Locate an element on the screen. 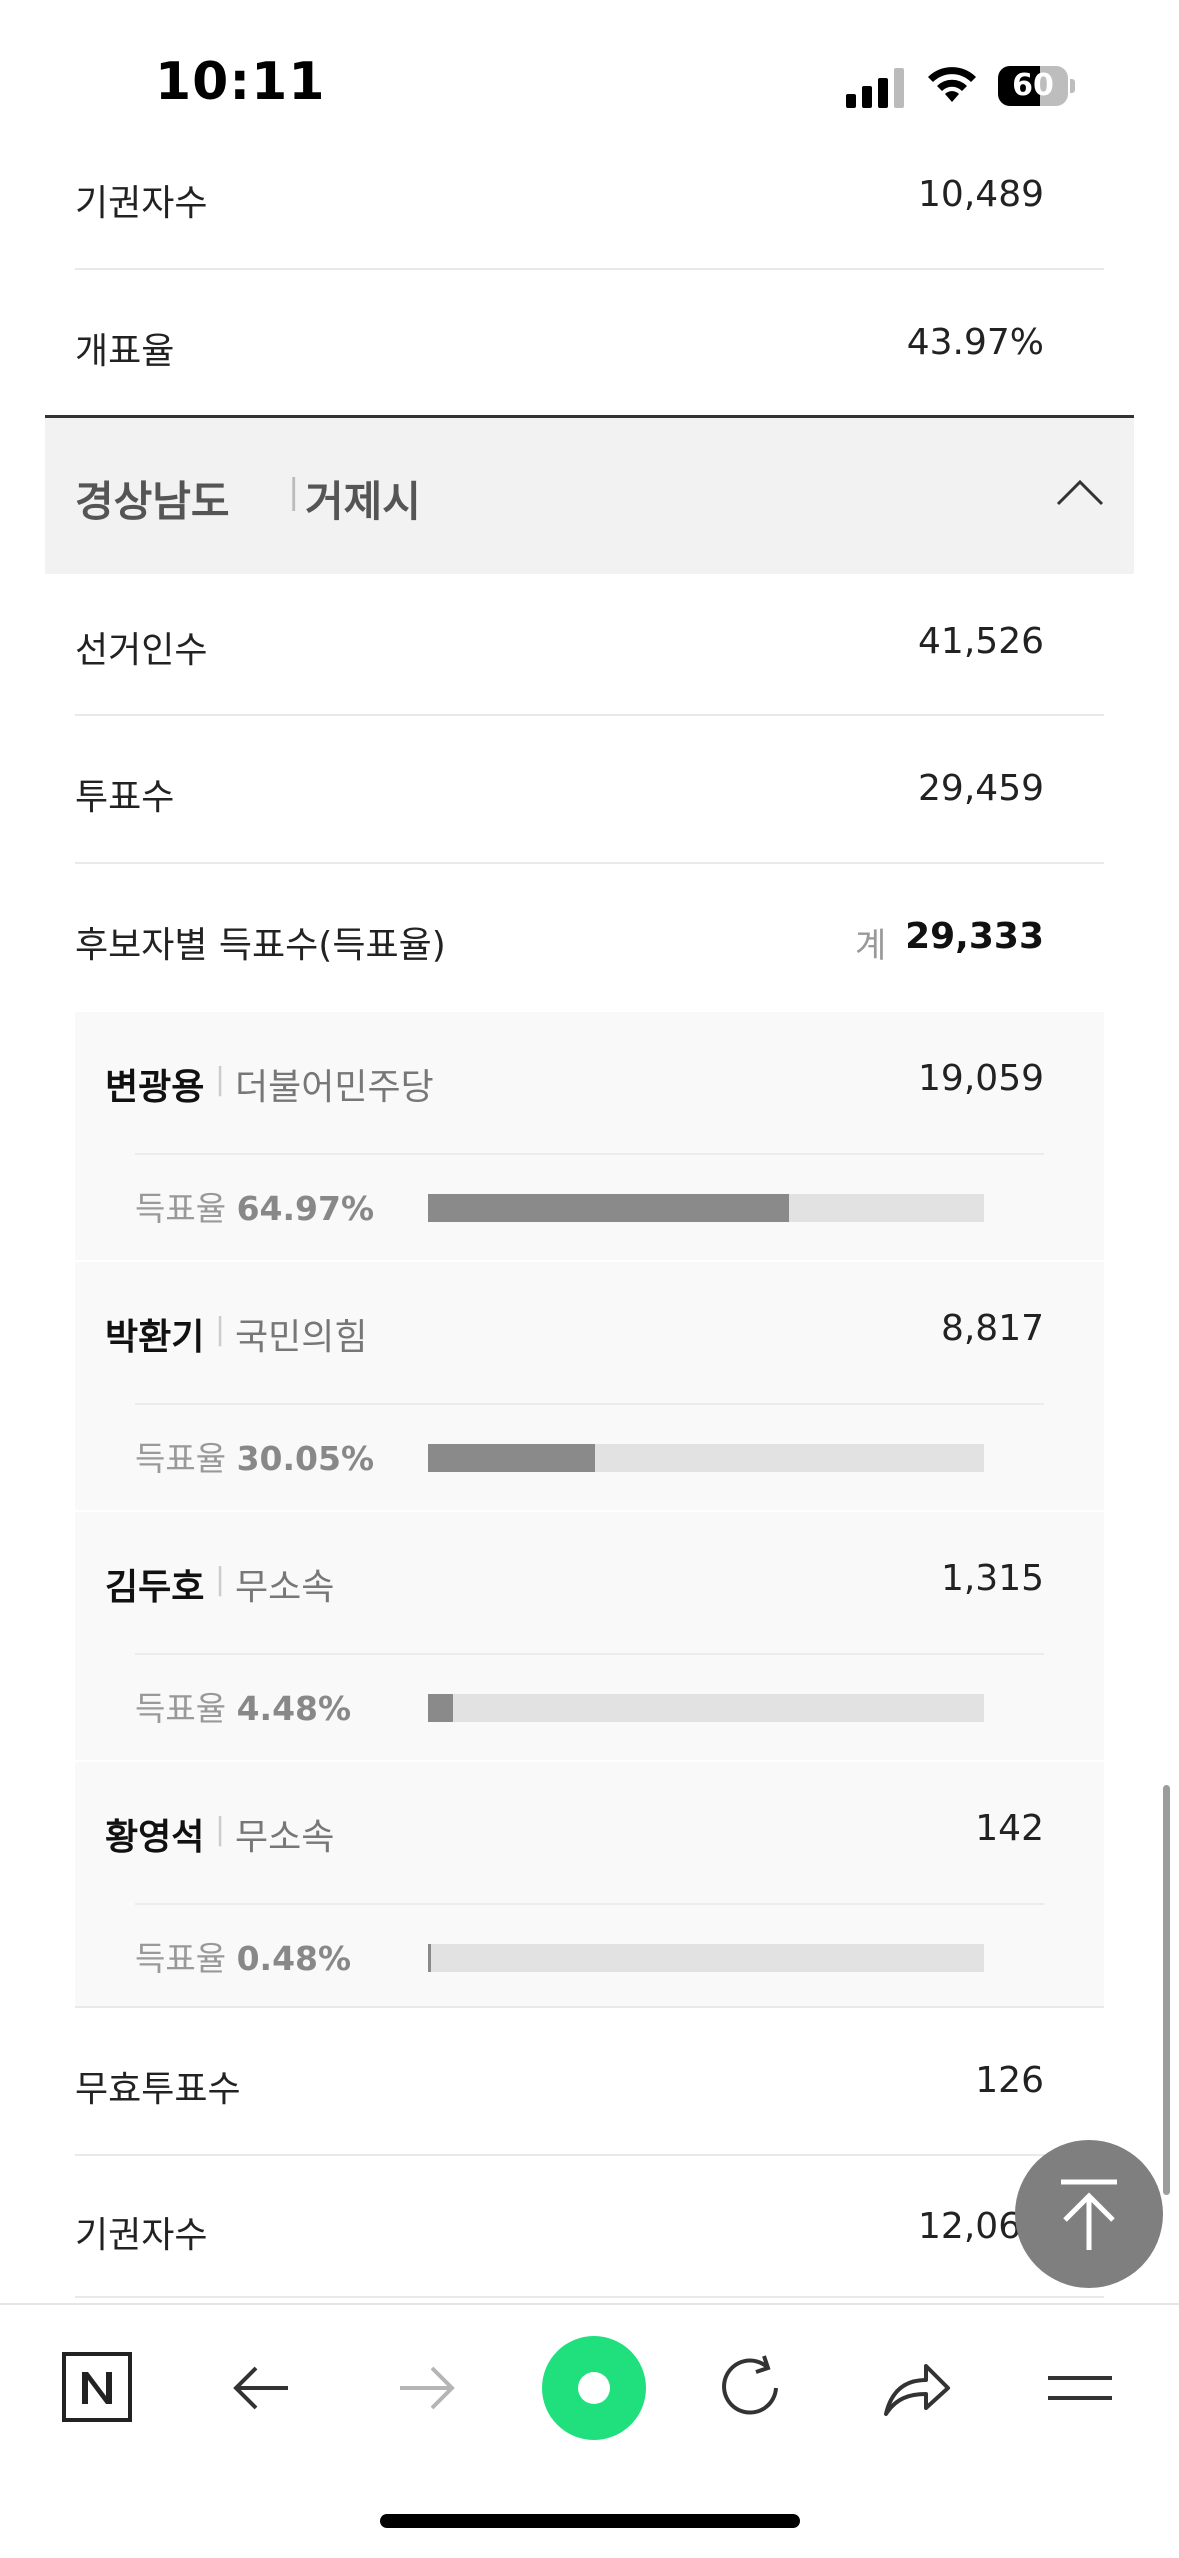 The image size is (1179, 2558). chevron-up-icon is located at coordinates (1080, 493).